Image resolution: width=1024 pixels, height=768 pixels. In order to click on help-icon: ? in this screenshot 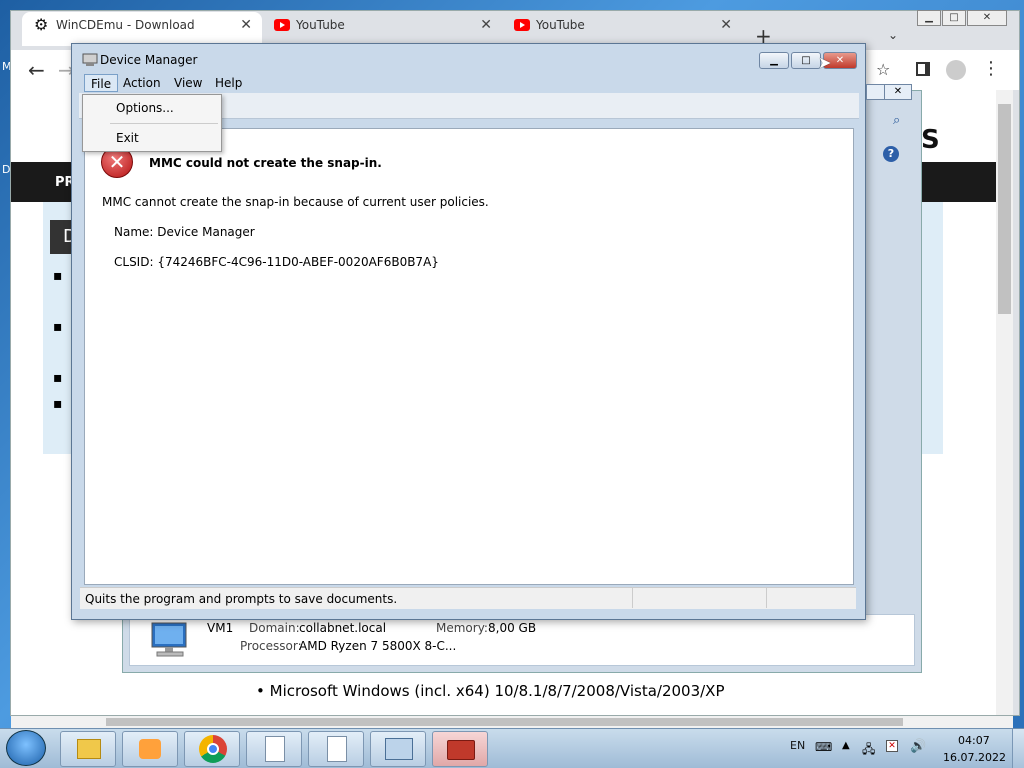, I will do `click(891, 154)`.